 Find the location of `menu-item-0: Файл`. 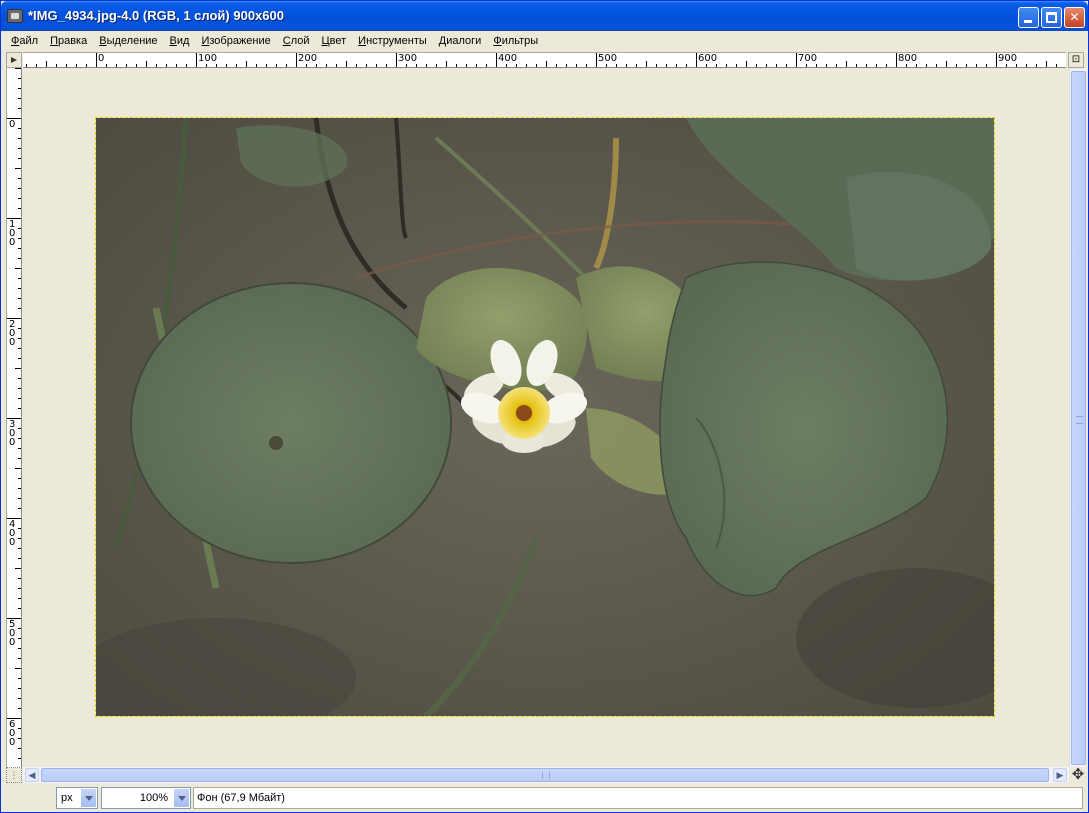

menu-item-0: Файл is located at coordinates (24, 41).